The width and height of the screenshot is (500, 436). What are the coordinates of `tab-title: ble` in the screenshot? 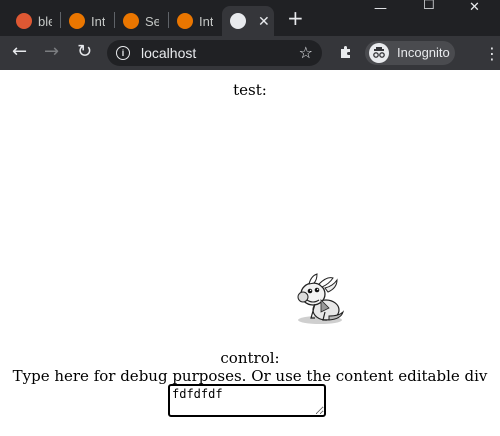 It's located at (45, 21).